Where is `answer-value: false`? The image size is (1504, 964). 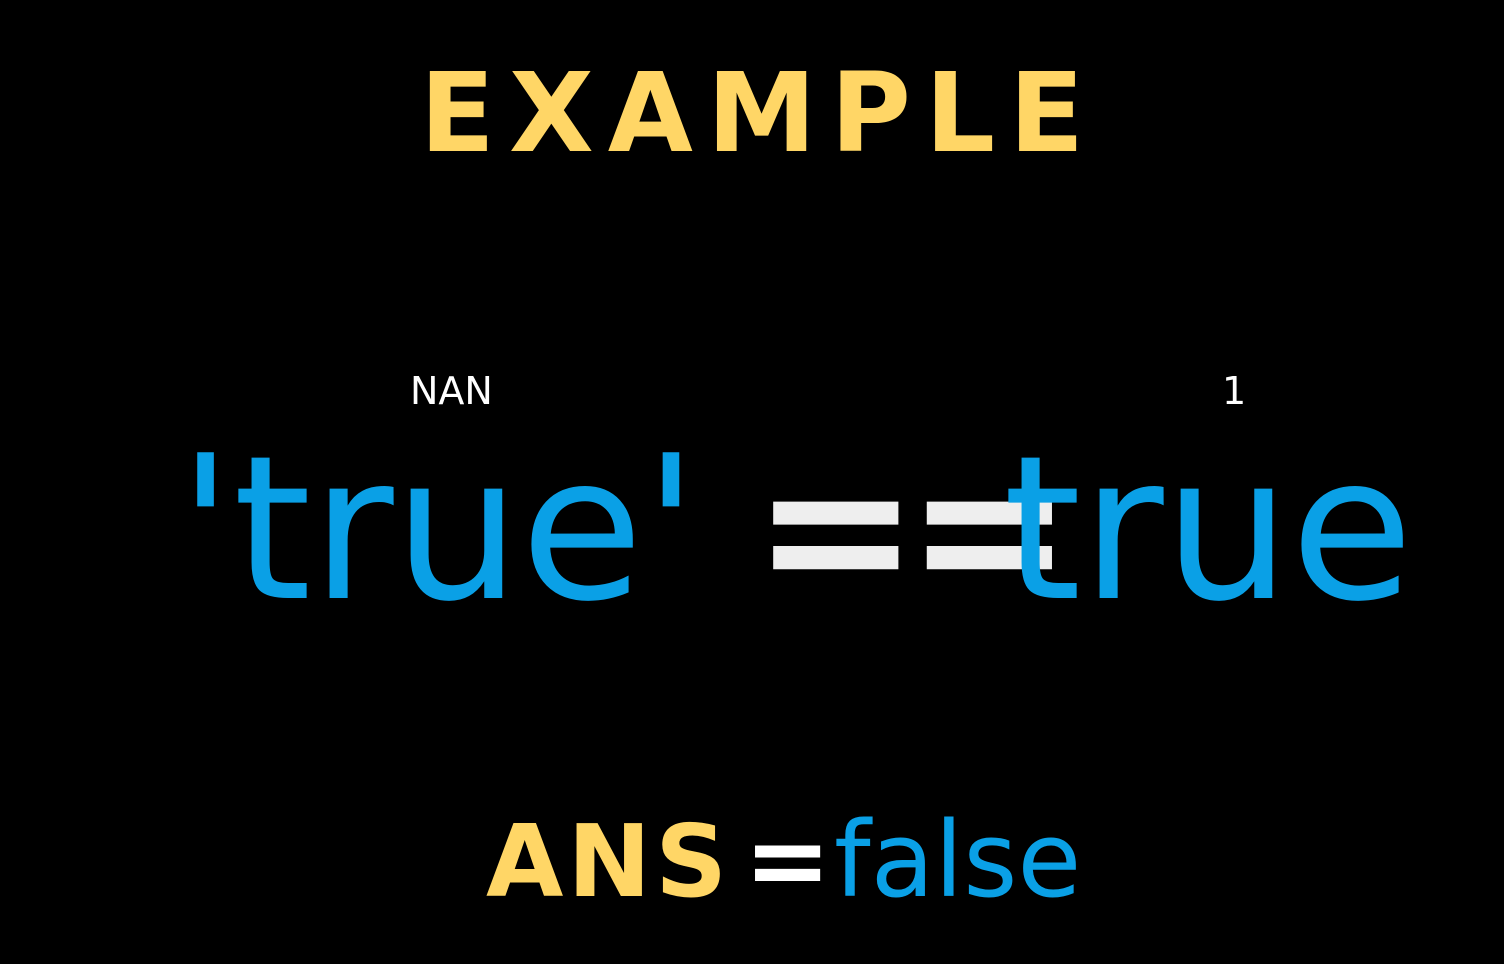 answer-value: false is located at coordinates (958, 860).